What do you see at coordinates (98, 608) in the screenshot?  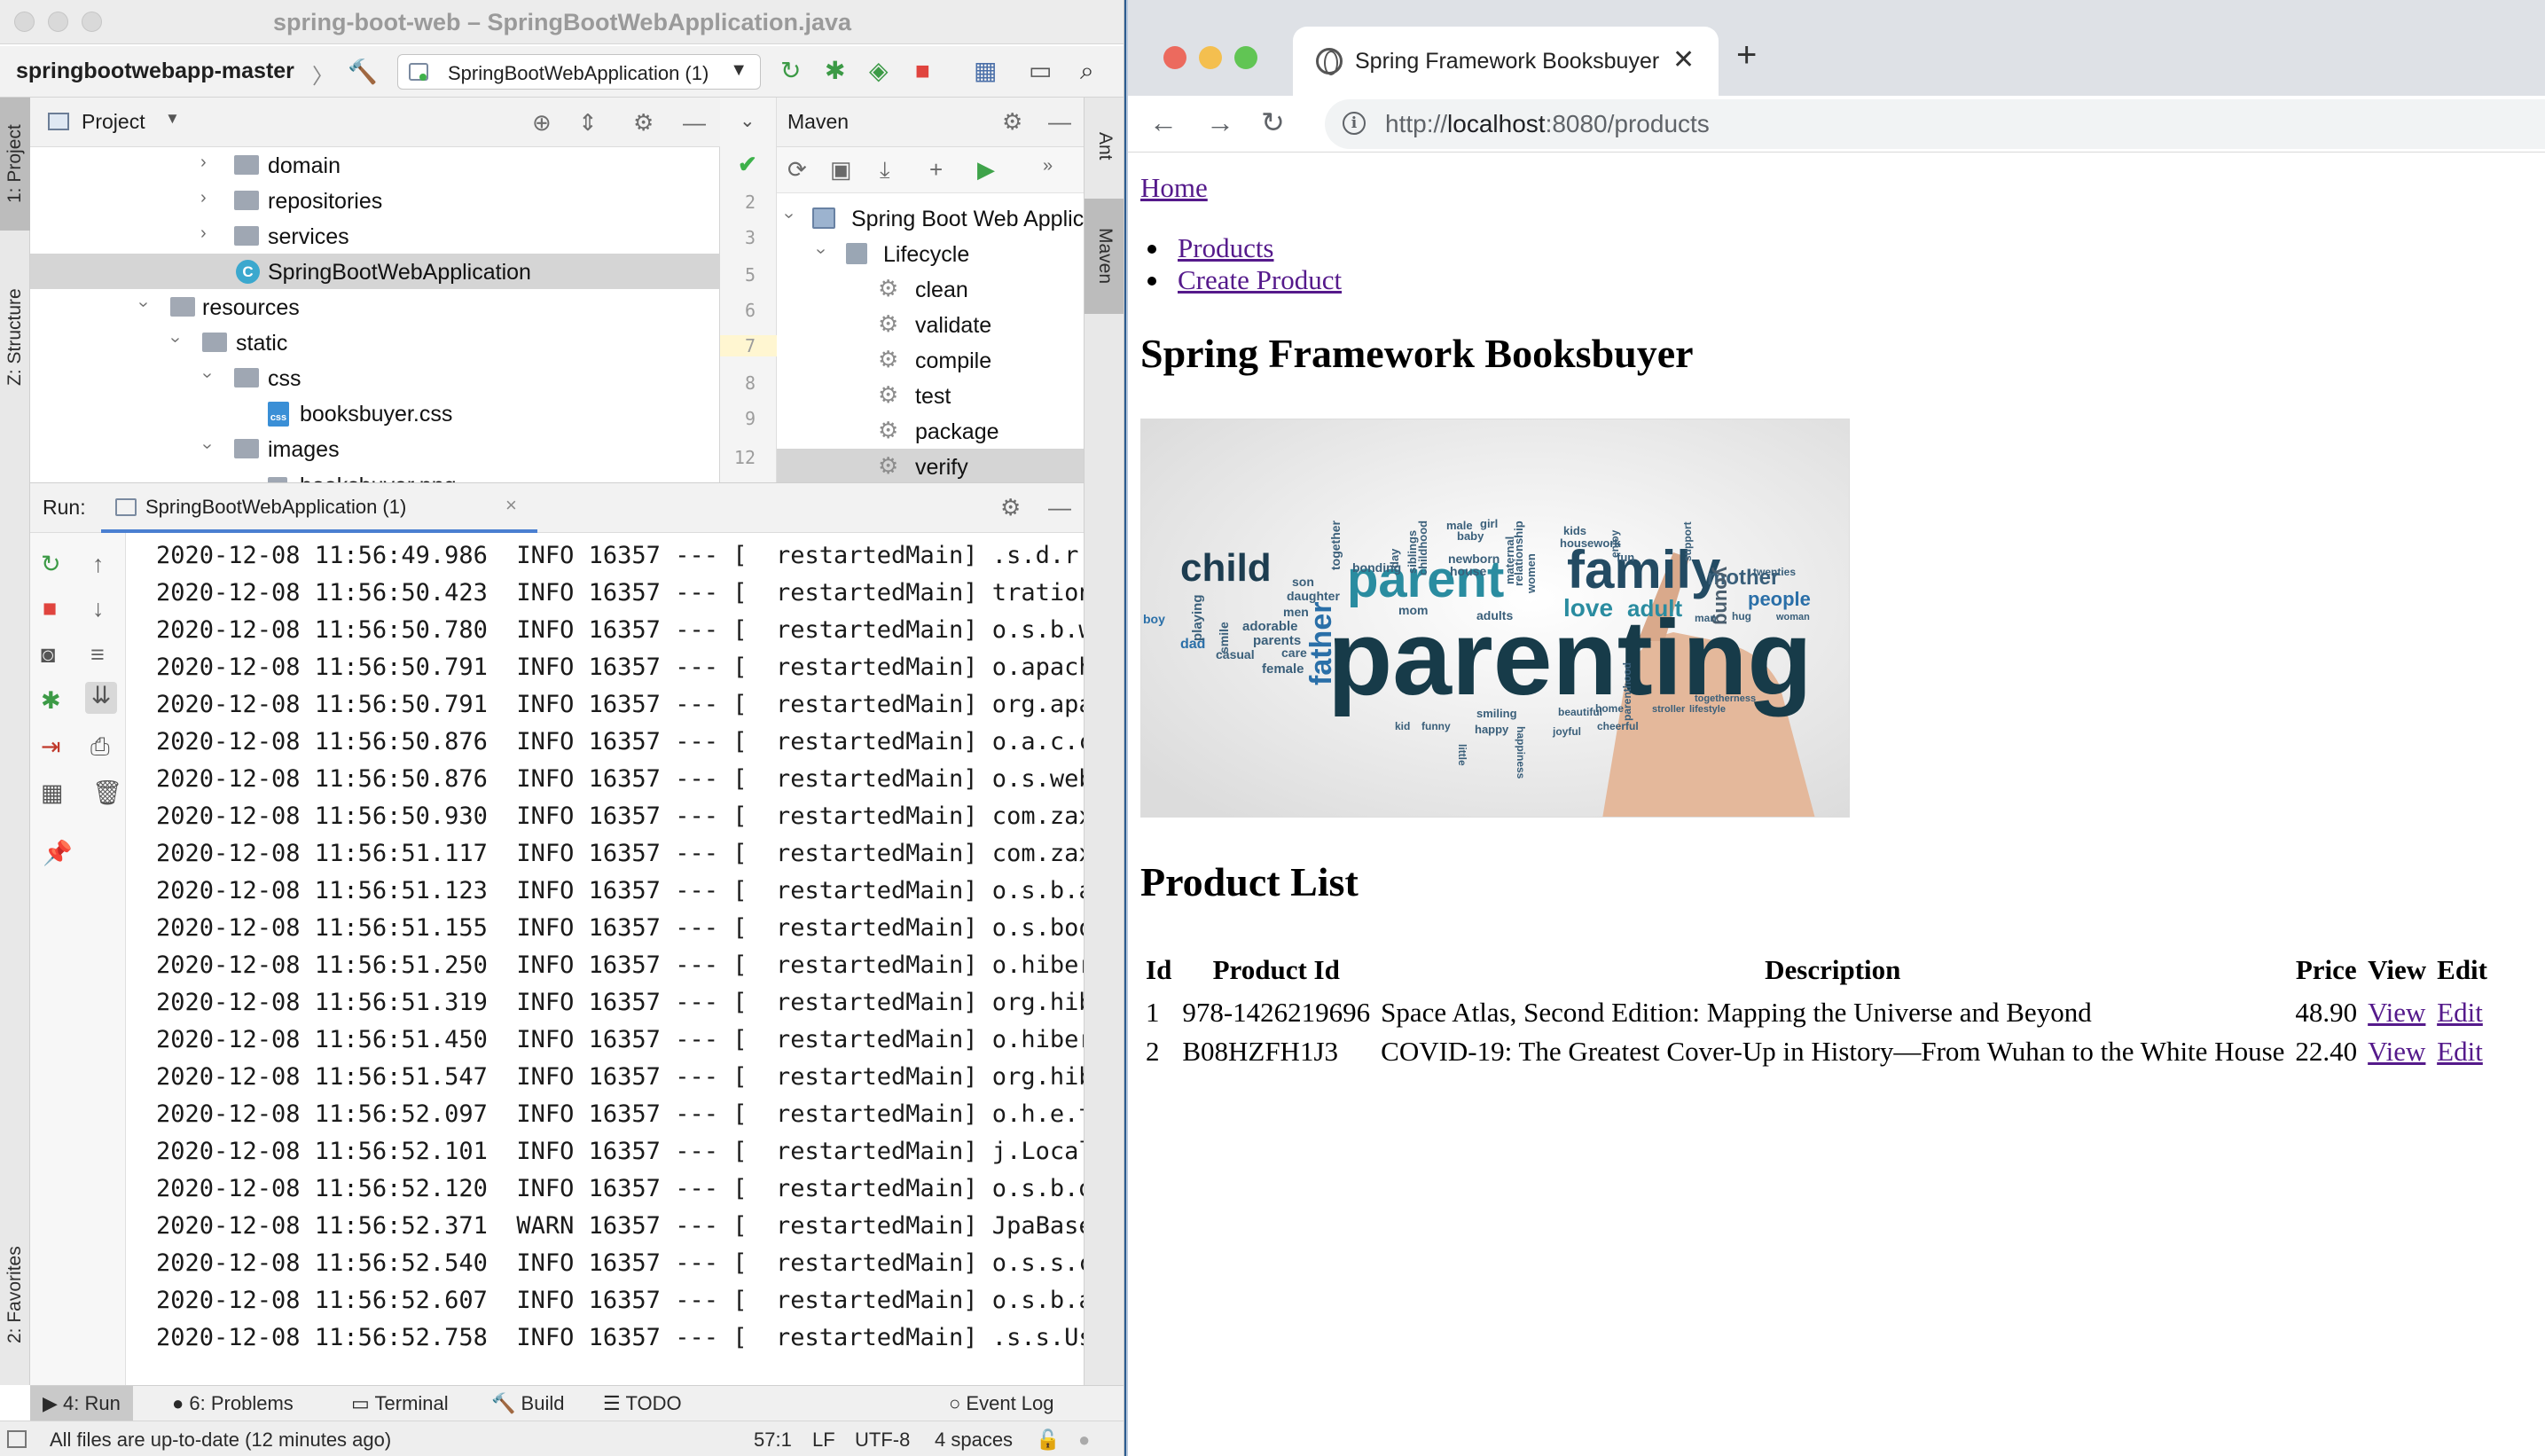 I see `arrow-down-icon: ↓` at bounding box center [98, 608].